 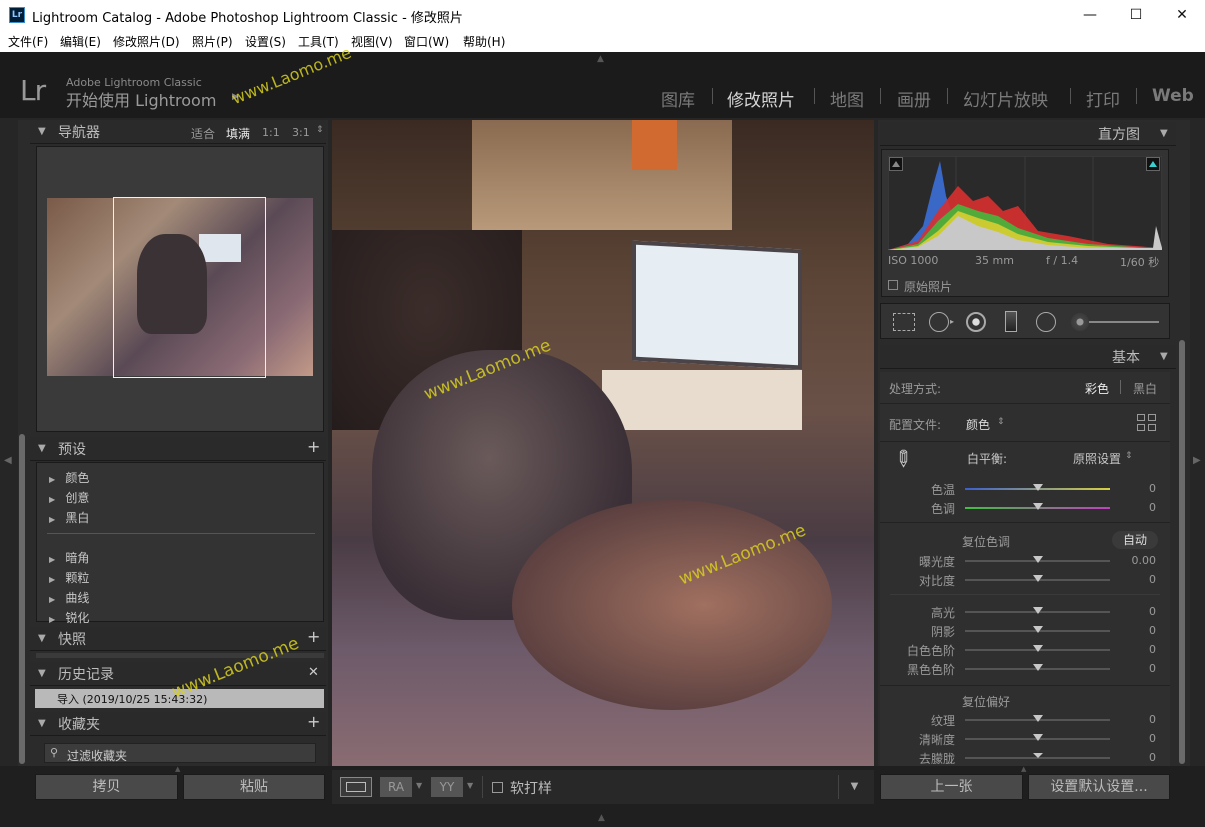 I want to click on wb-dropdown: 原照设置, so click(x=1097, y=458).